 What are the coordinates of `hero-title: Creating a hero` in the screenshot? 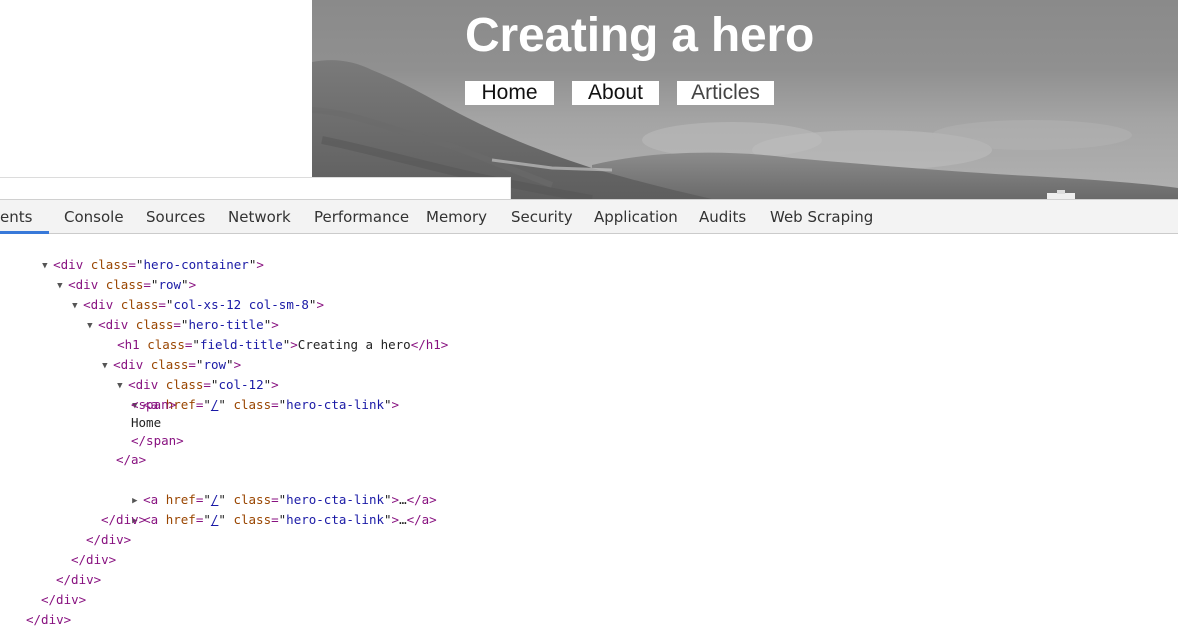 It's located at (640, 35).